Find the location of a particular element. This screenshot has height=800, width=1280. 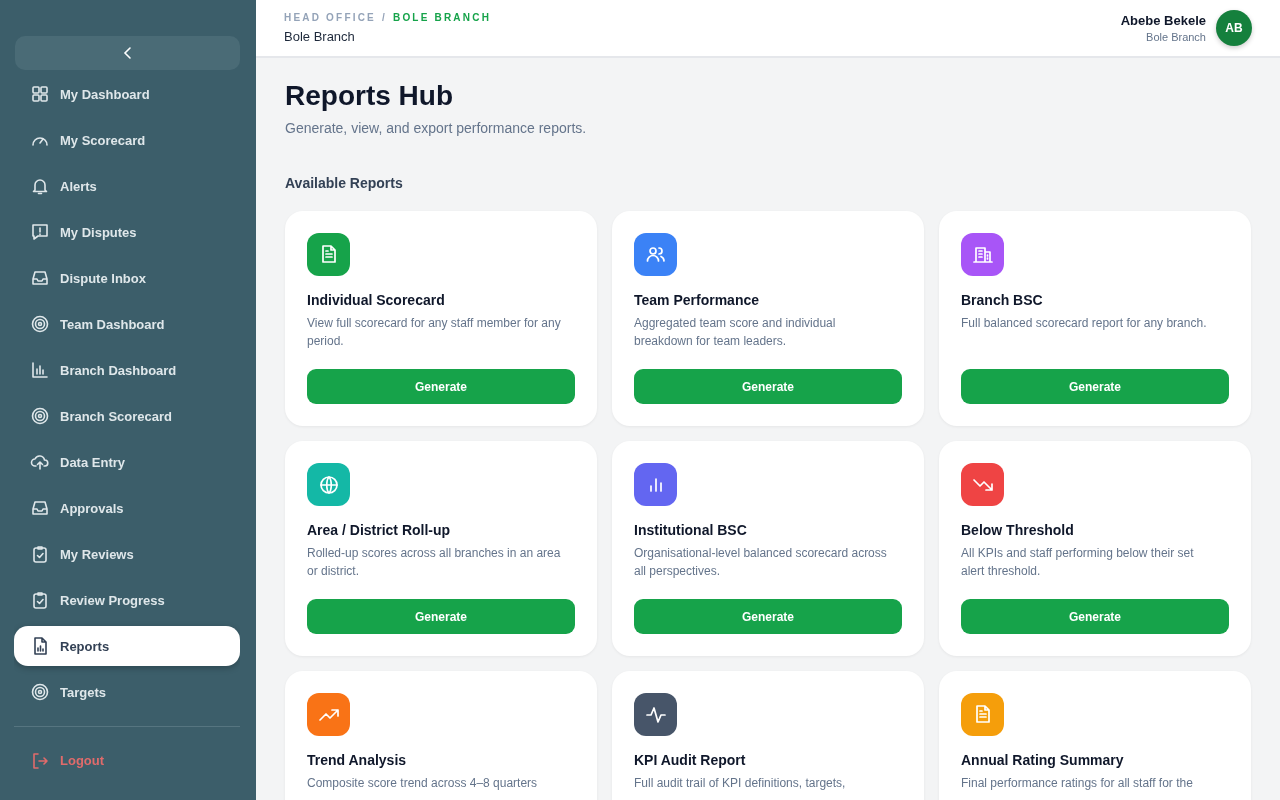

report-description: View full scorecard for any staff member for any period. is located at coordinates (434, 332).